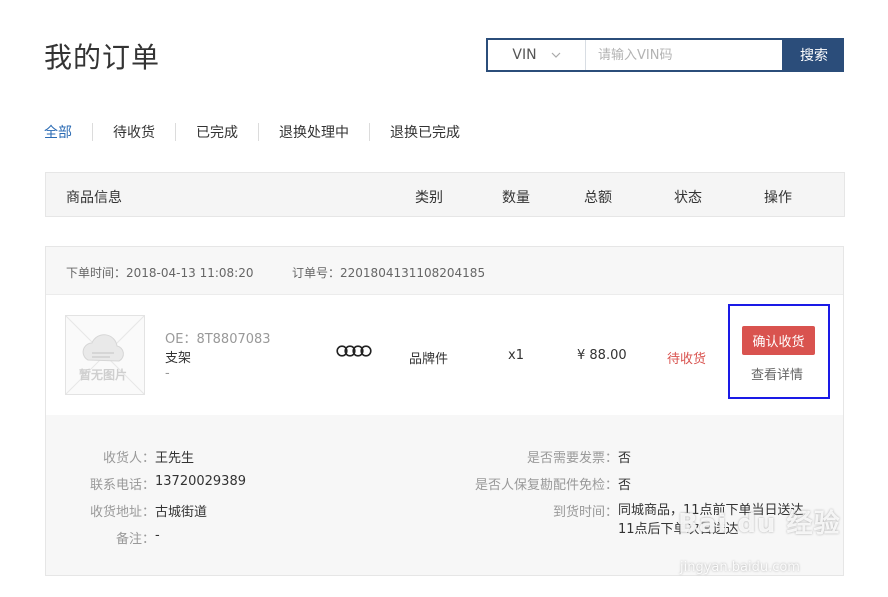 The image size is (888, 597). I want to click on order-number: 订单号：2201804131108204185, so click(388, 272).